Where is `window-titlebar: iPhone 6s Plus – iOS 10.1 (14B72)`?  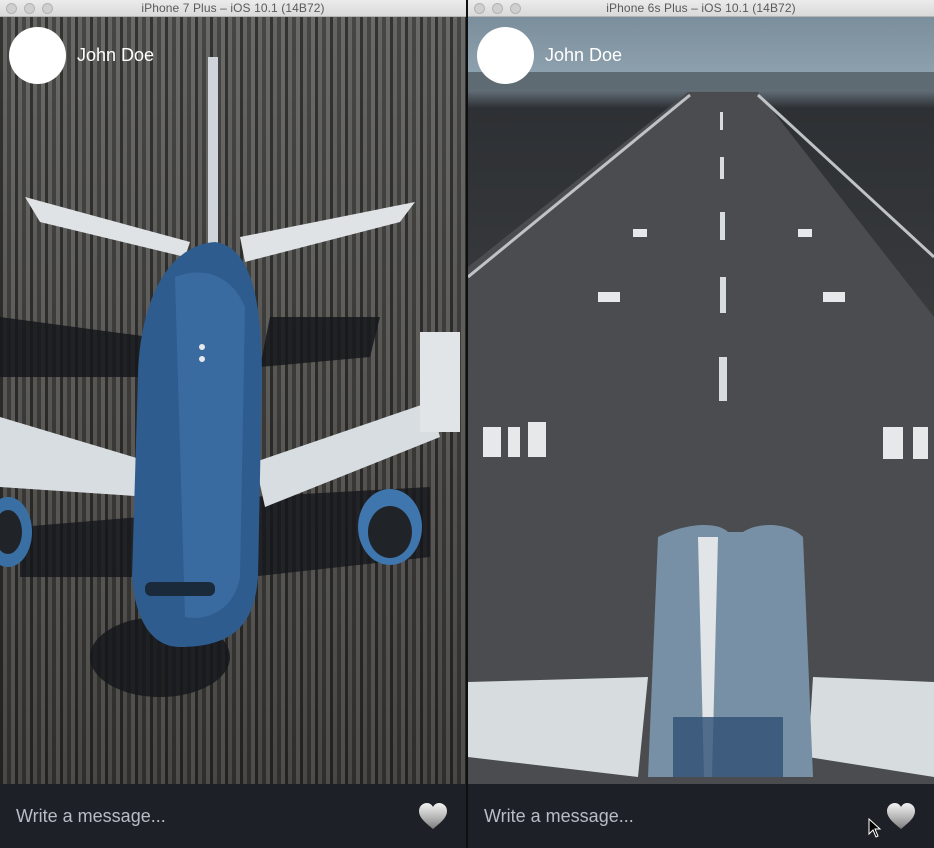 window-titlebar: iPhone 6s Plus – iOS 10.1 (14B72) is located at coordinates (701, 8).